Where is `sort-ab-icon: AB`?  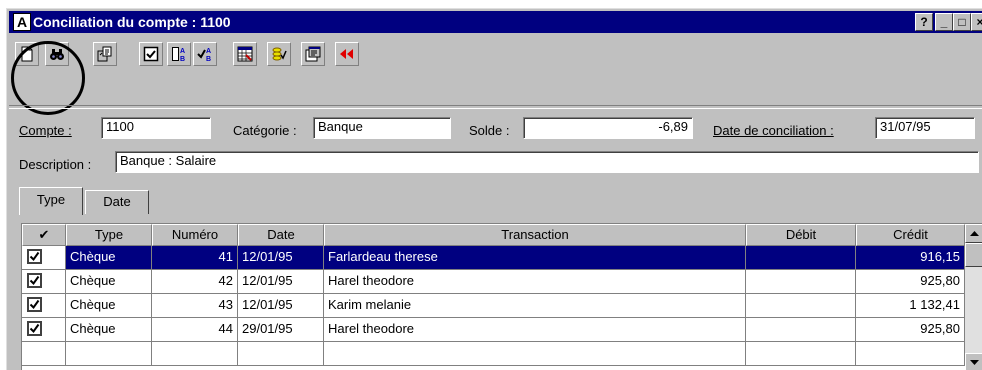 sort-ab-icon: AB is located at coordinates (178, 54).